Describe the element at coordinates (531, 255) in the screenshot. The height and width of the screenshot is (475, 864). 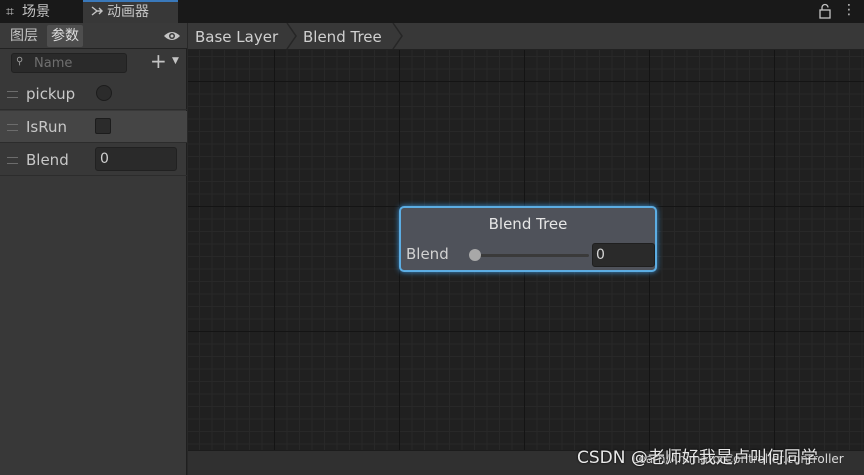
I see `blend-slider` at that location.